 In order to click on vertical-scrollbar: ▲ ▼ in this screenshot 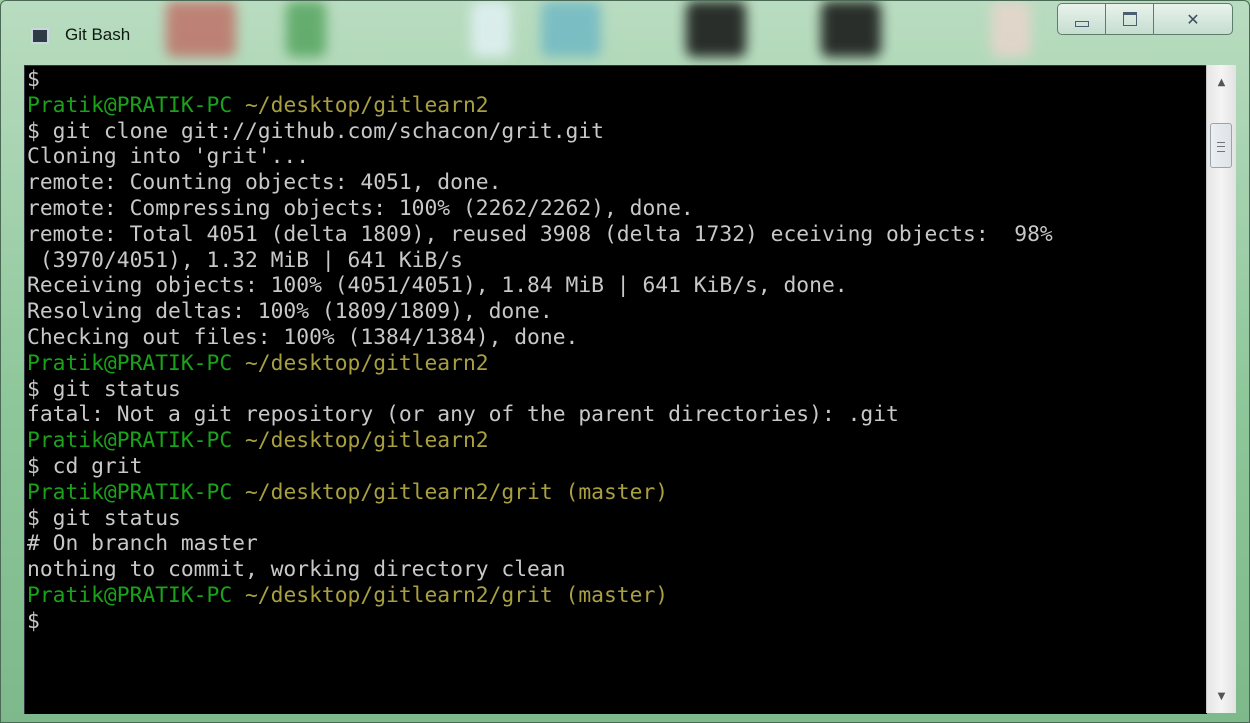, I will do `click(1221, 389)`.